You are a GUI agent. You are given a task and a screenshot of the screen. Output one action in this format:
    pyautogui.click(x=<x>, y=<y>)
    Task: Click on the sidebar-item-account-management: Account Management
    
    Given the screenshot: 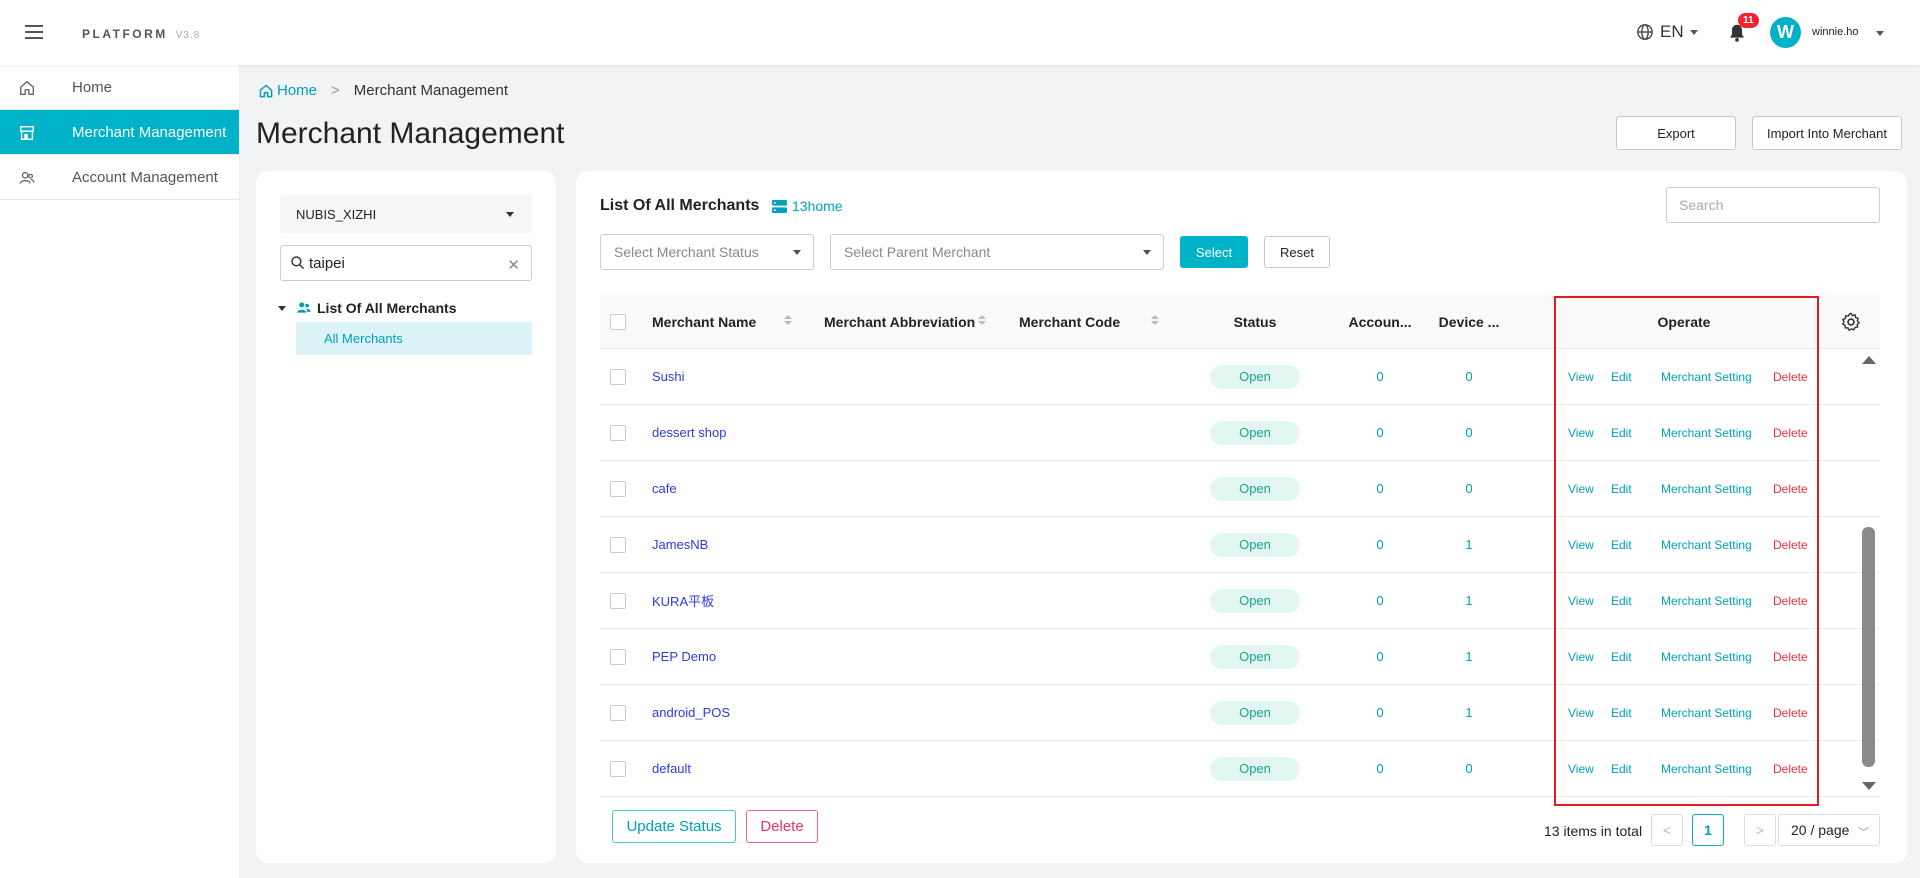 What is the action you would take?
    pyautogui.click(x=119, y=177)
    